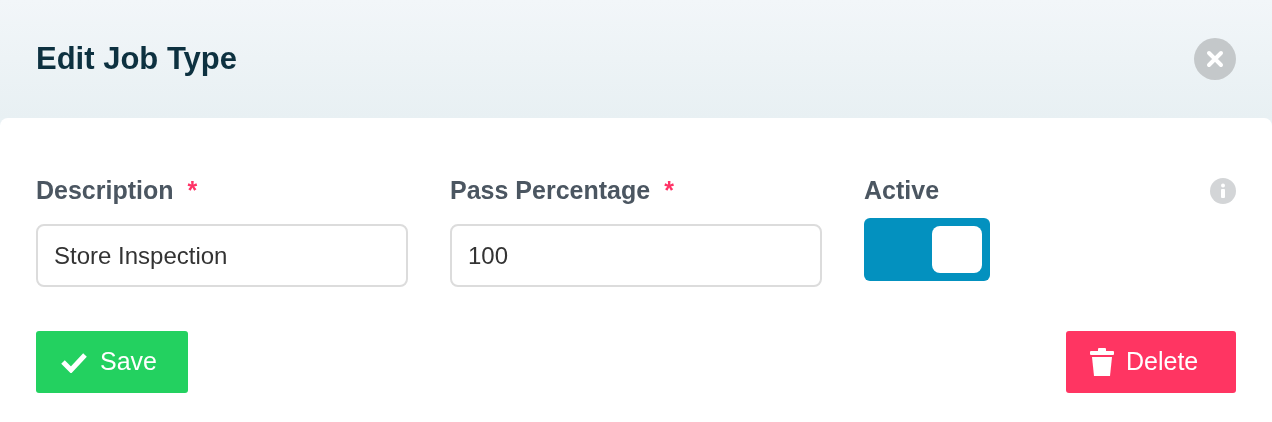 The height and width of the screenshot is (422, 1272). What do you see at coordinates (1223, 191) in the screenshot?
I see `info-icon` at bounding box center [1223, 191].